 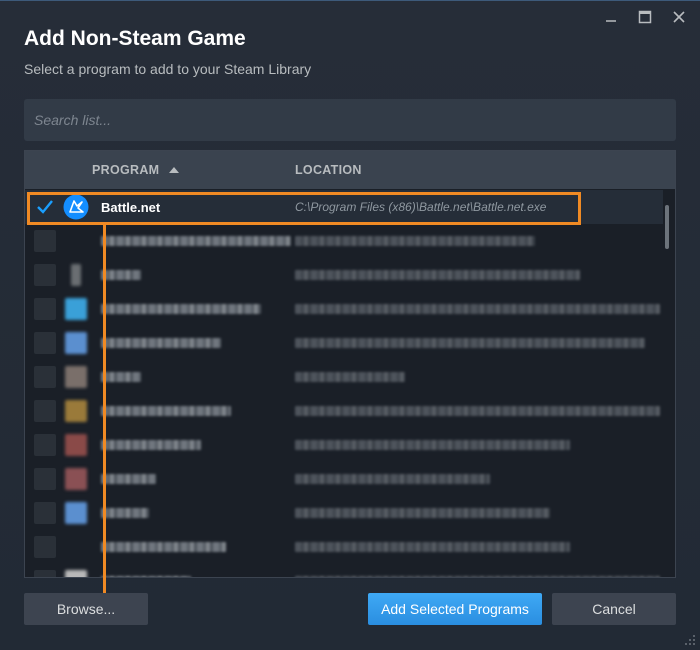 I want to click on minimize-button, so click(x=611, y=17).